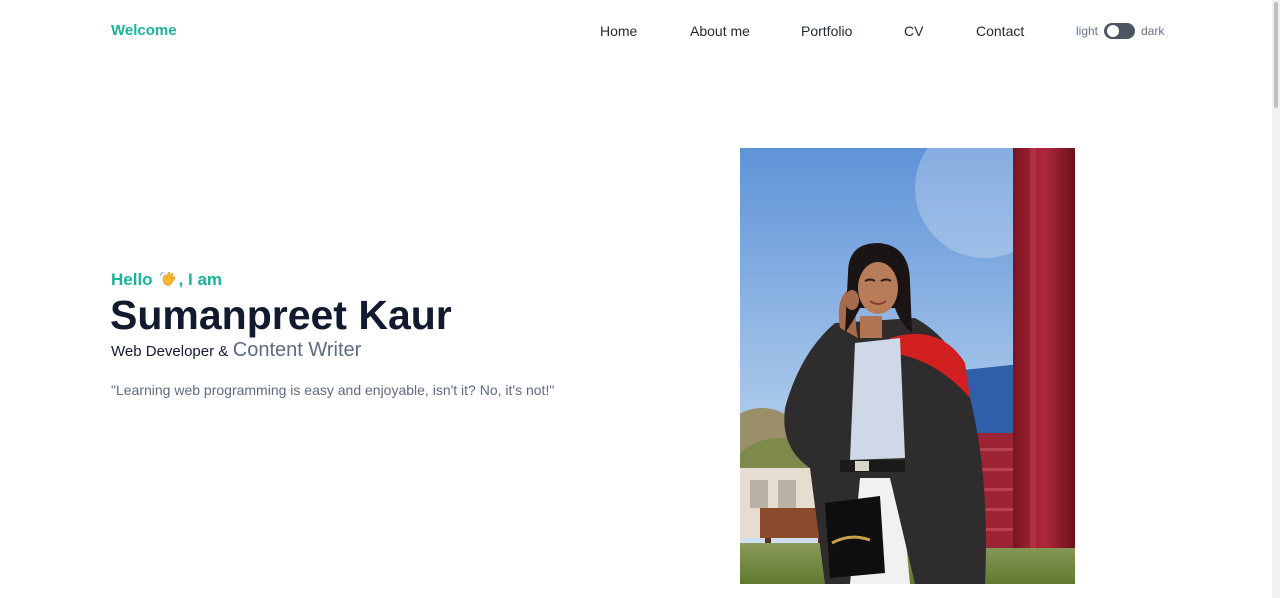 Image resolution: width=1280 pixels, height=598 pixels. What do you see at coordinates (200, 279) in the screenshot?
I see `greeting-i-am: , I am` at bounding box center [200, 279].